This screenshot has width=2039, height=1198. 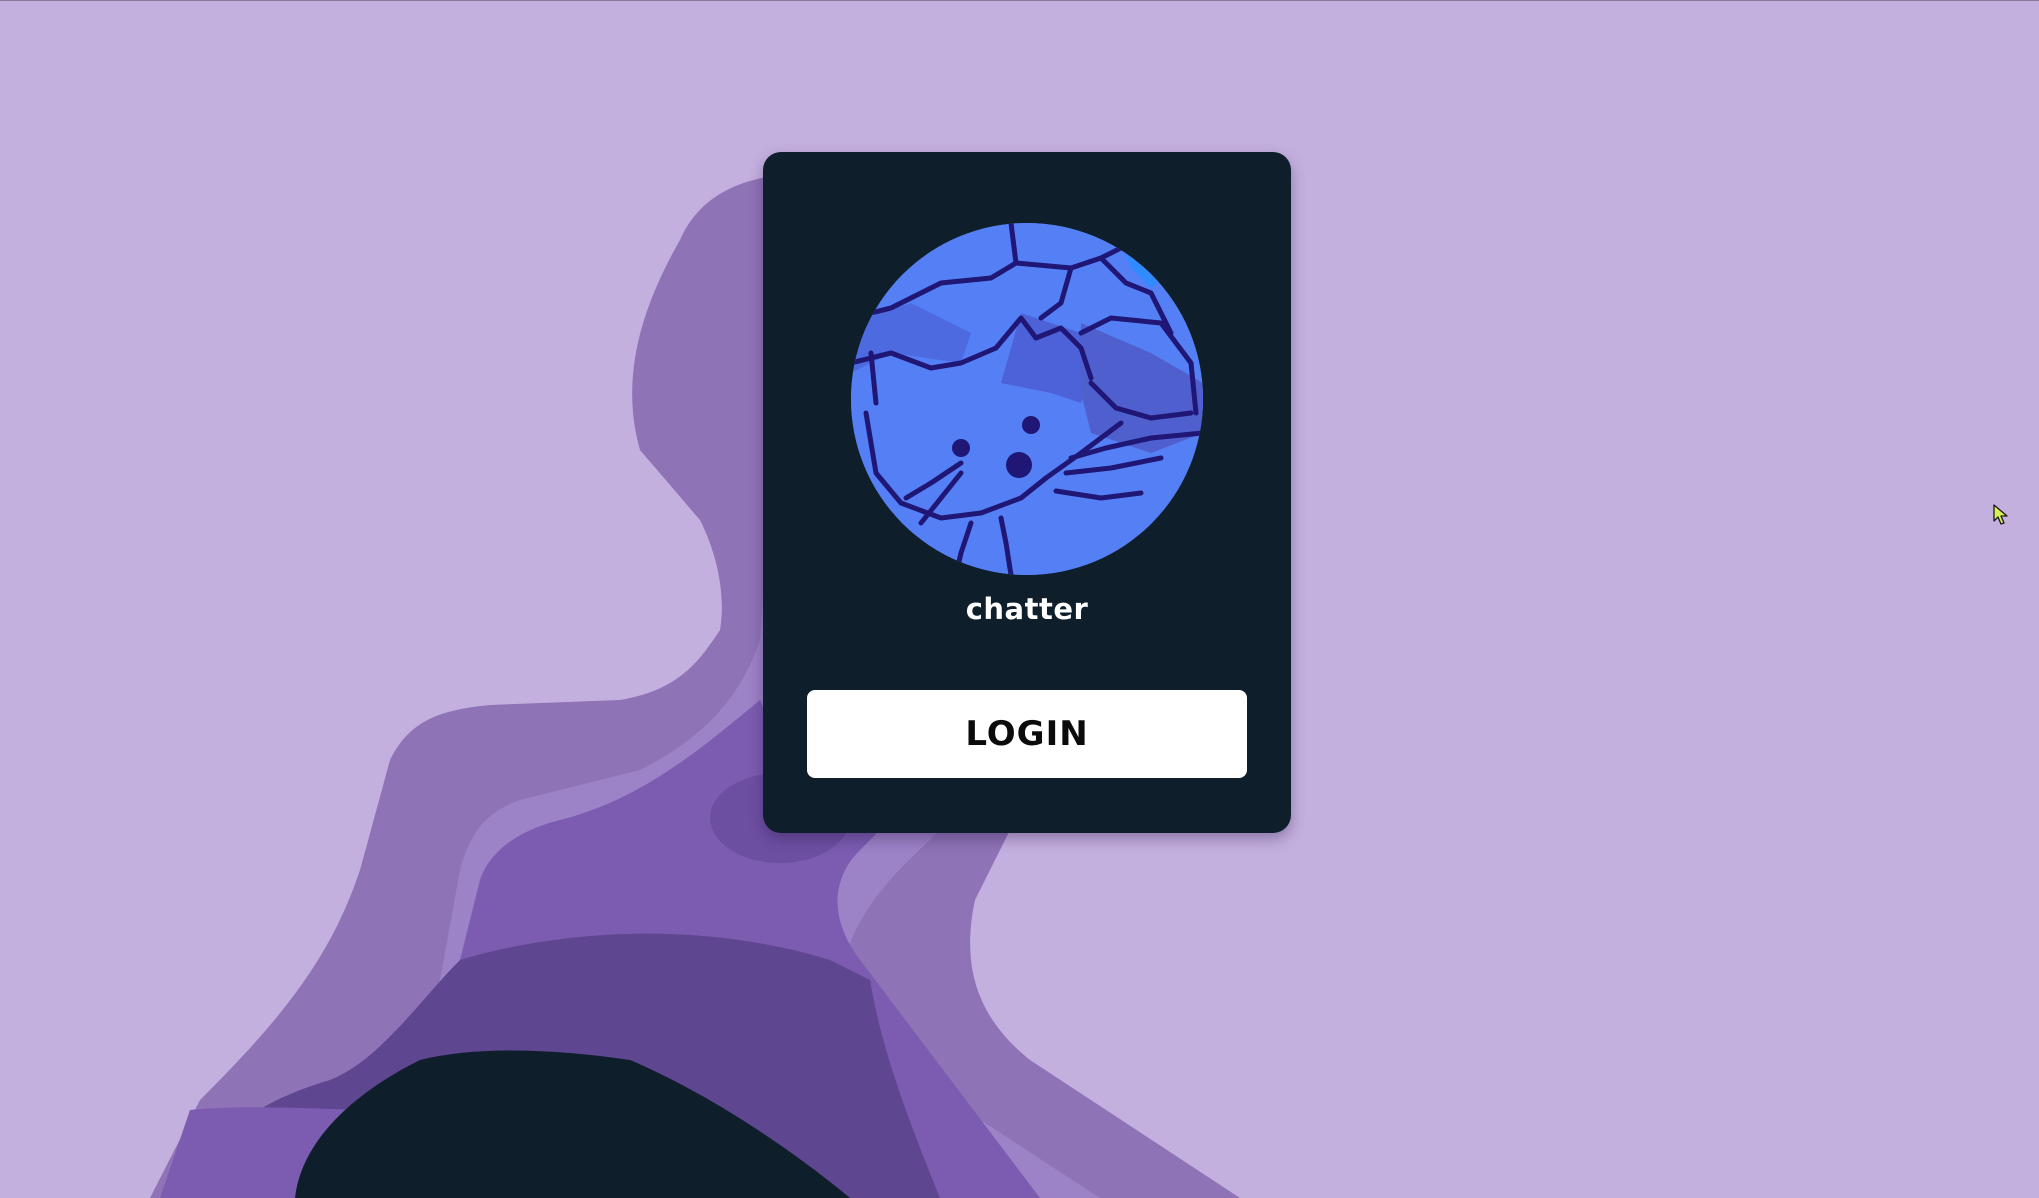 What do you see at coordinates (1027, 399) in the screenshot?
I see `cat-avatar-icon` at bounding box center [1027, 399].